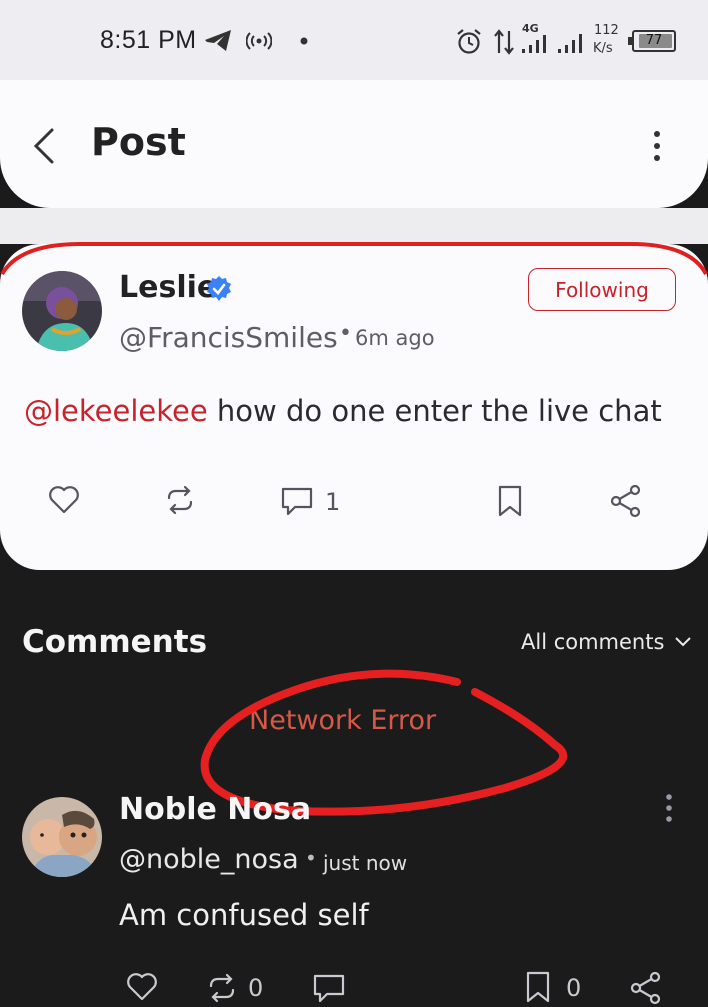  I want to click on share-icon, so click(626, 501).